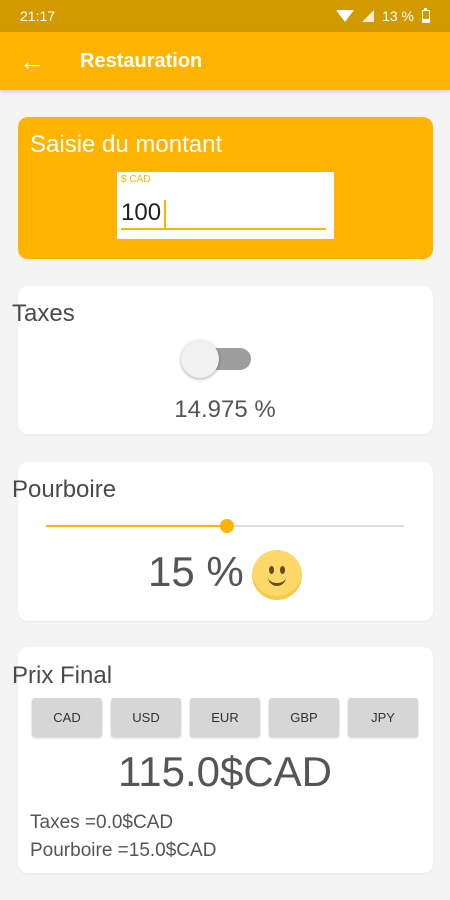  I want to click on status-time: 21:17, so click(38, 16).